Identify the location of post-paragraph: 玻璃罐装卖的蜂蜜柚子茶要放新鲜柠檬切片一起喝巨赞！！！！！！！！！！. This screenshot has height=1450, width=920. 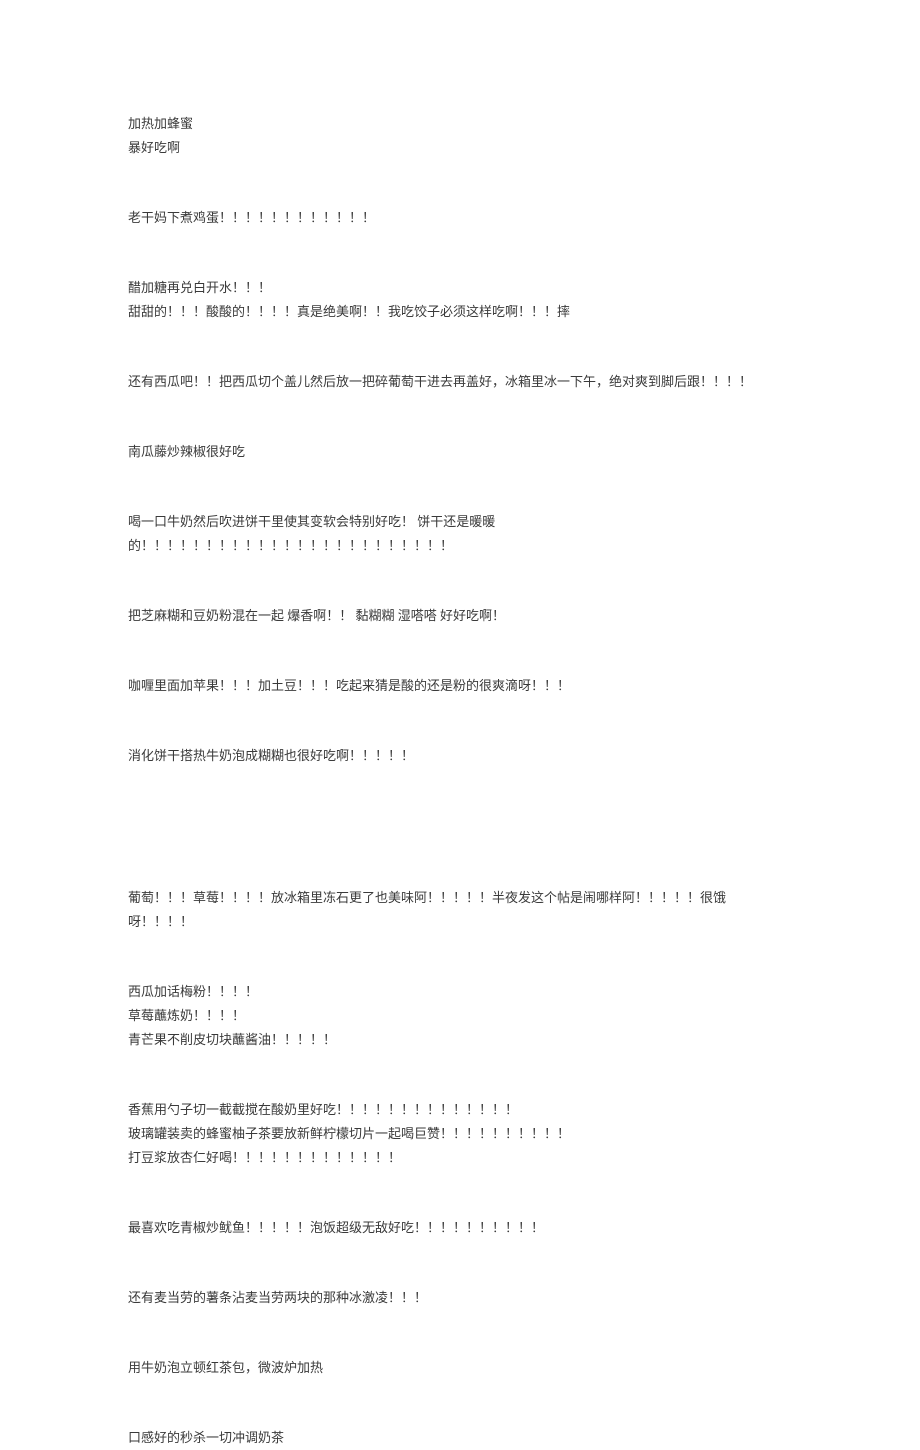
(349, 1133).